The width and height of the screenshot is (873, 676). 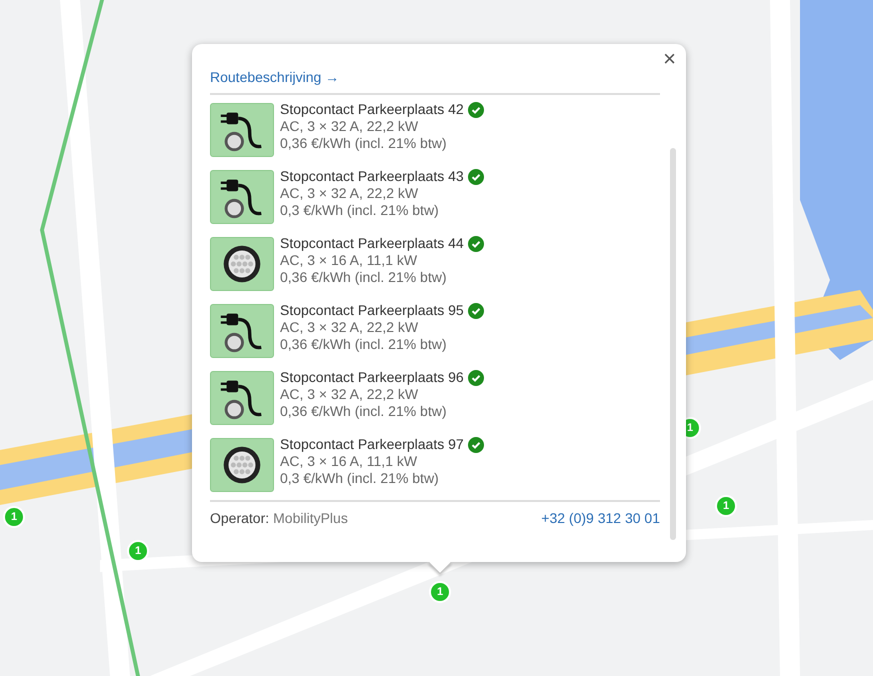 What do you see at coordinates (673, 344) in the screenshot?
I see `scrollbar` at bounding box center [673, 344].